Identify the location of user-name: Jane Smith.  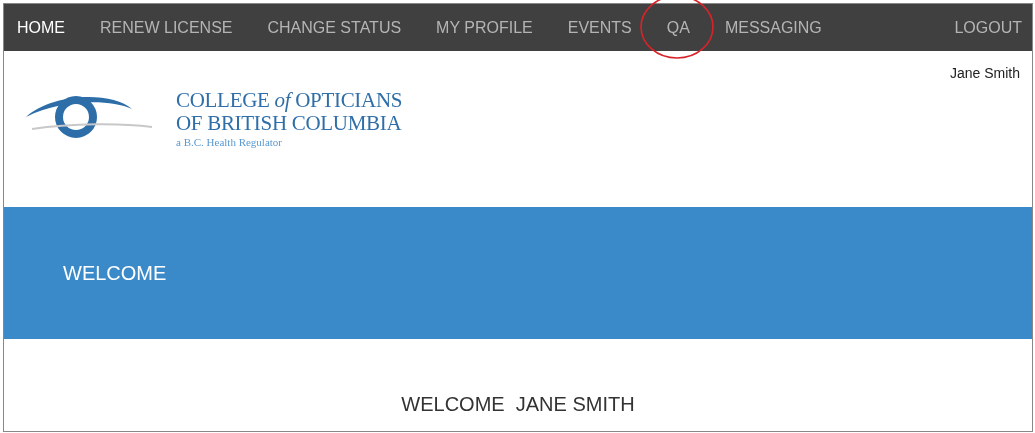
(984, 73).